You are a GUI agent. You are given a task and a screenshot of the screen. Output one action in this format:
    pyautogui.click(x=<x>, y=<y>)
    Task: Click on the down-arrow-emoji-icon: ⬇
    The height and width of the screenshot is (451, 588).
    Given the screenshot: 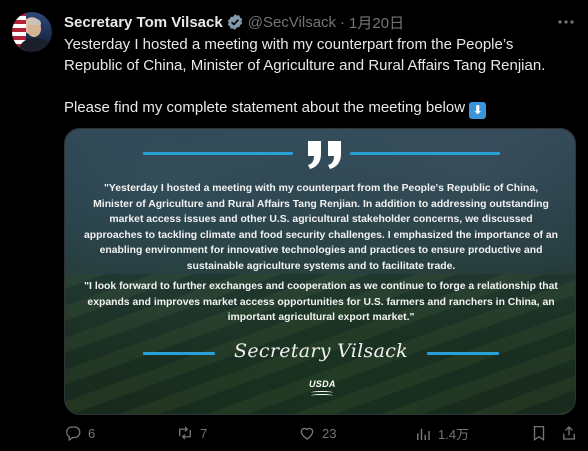 What is the action you would take?
    pyautogui.click(x=478, y=110)
    